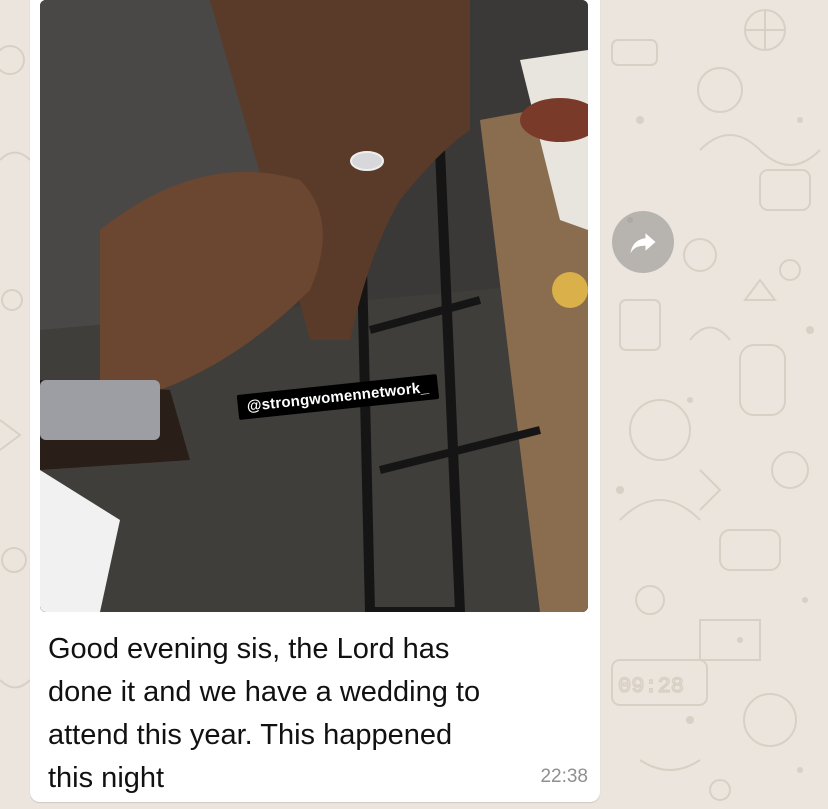  Describe the element at coordinates (651, 686) in the screenshot. I see `svg-text: 09:28` at that location.